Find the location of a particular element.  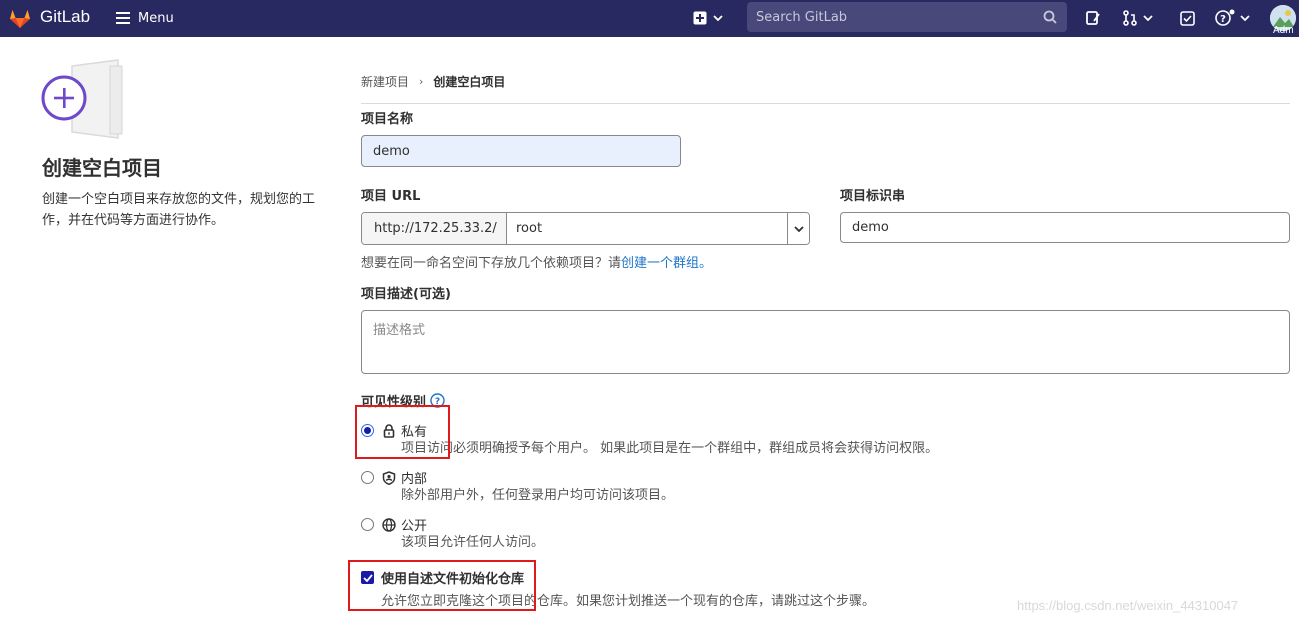

search-input is located at coordinates (889, 17).